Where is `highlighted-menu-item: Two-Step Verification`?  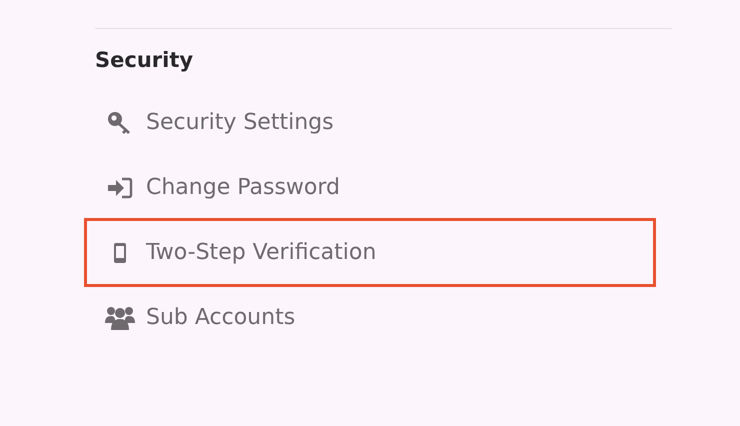
highlighted-menu-item: Two-Step Verification is located at coordinates (370, 252).